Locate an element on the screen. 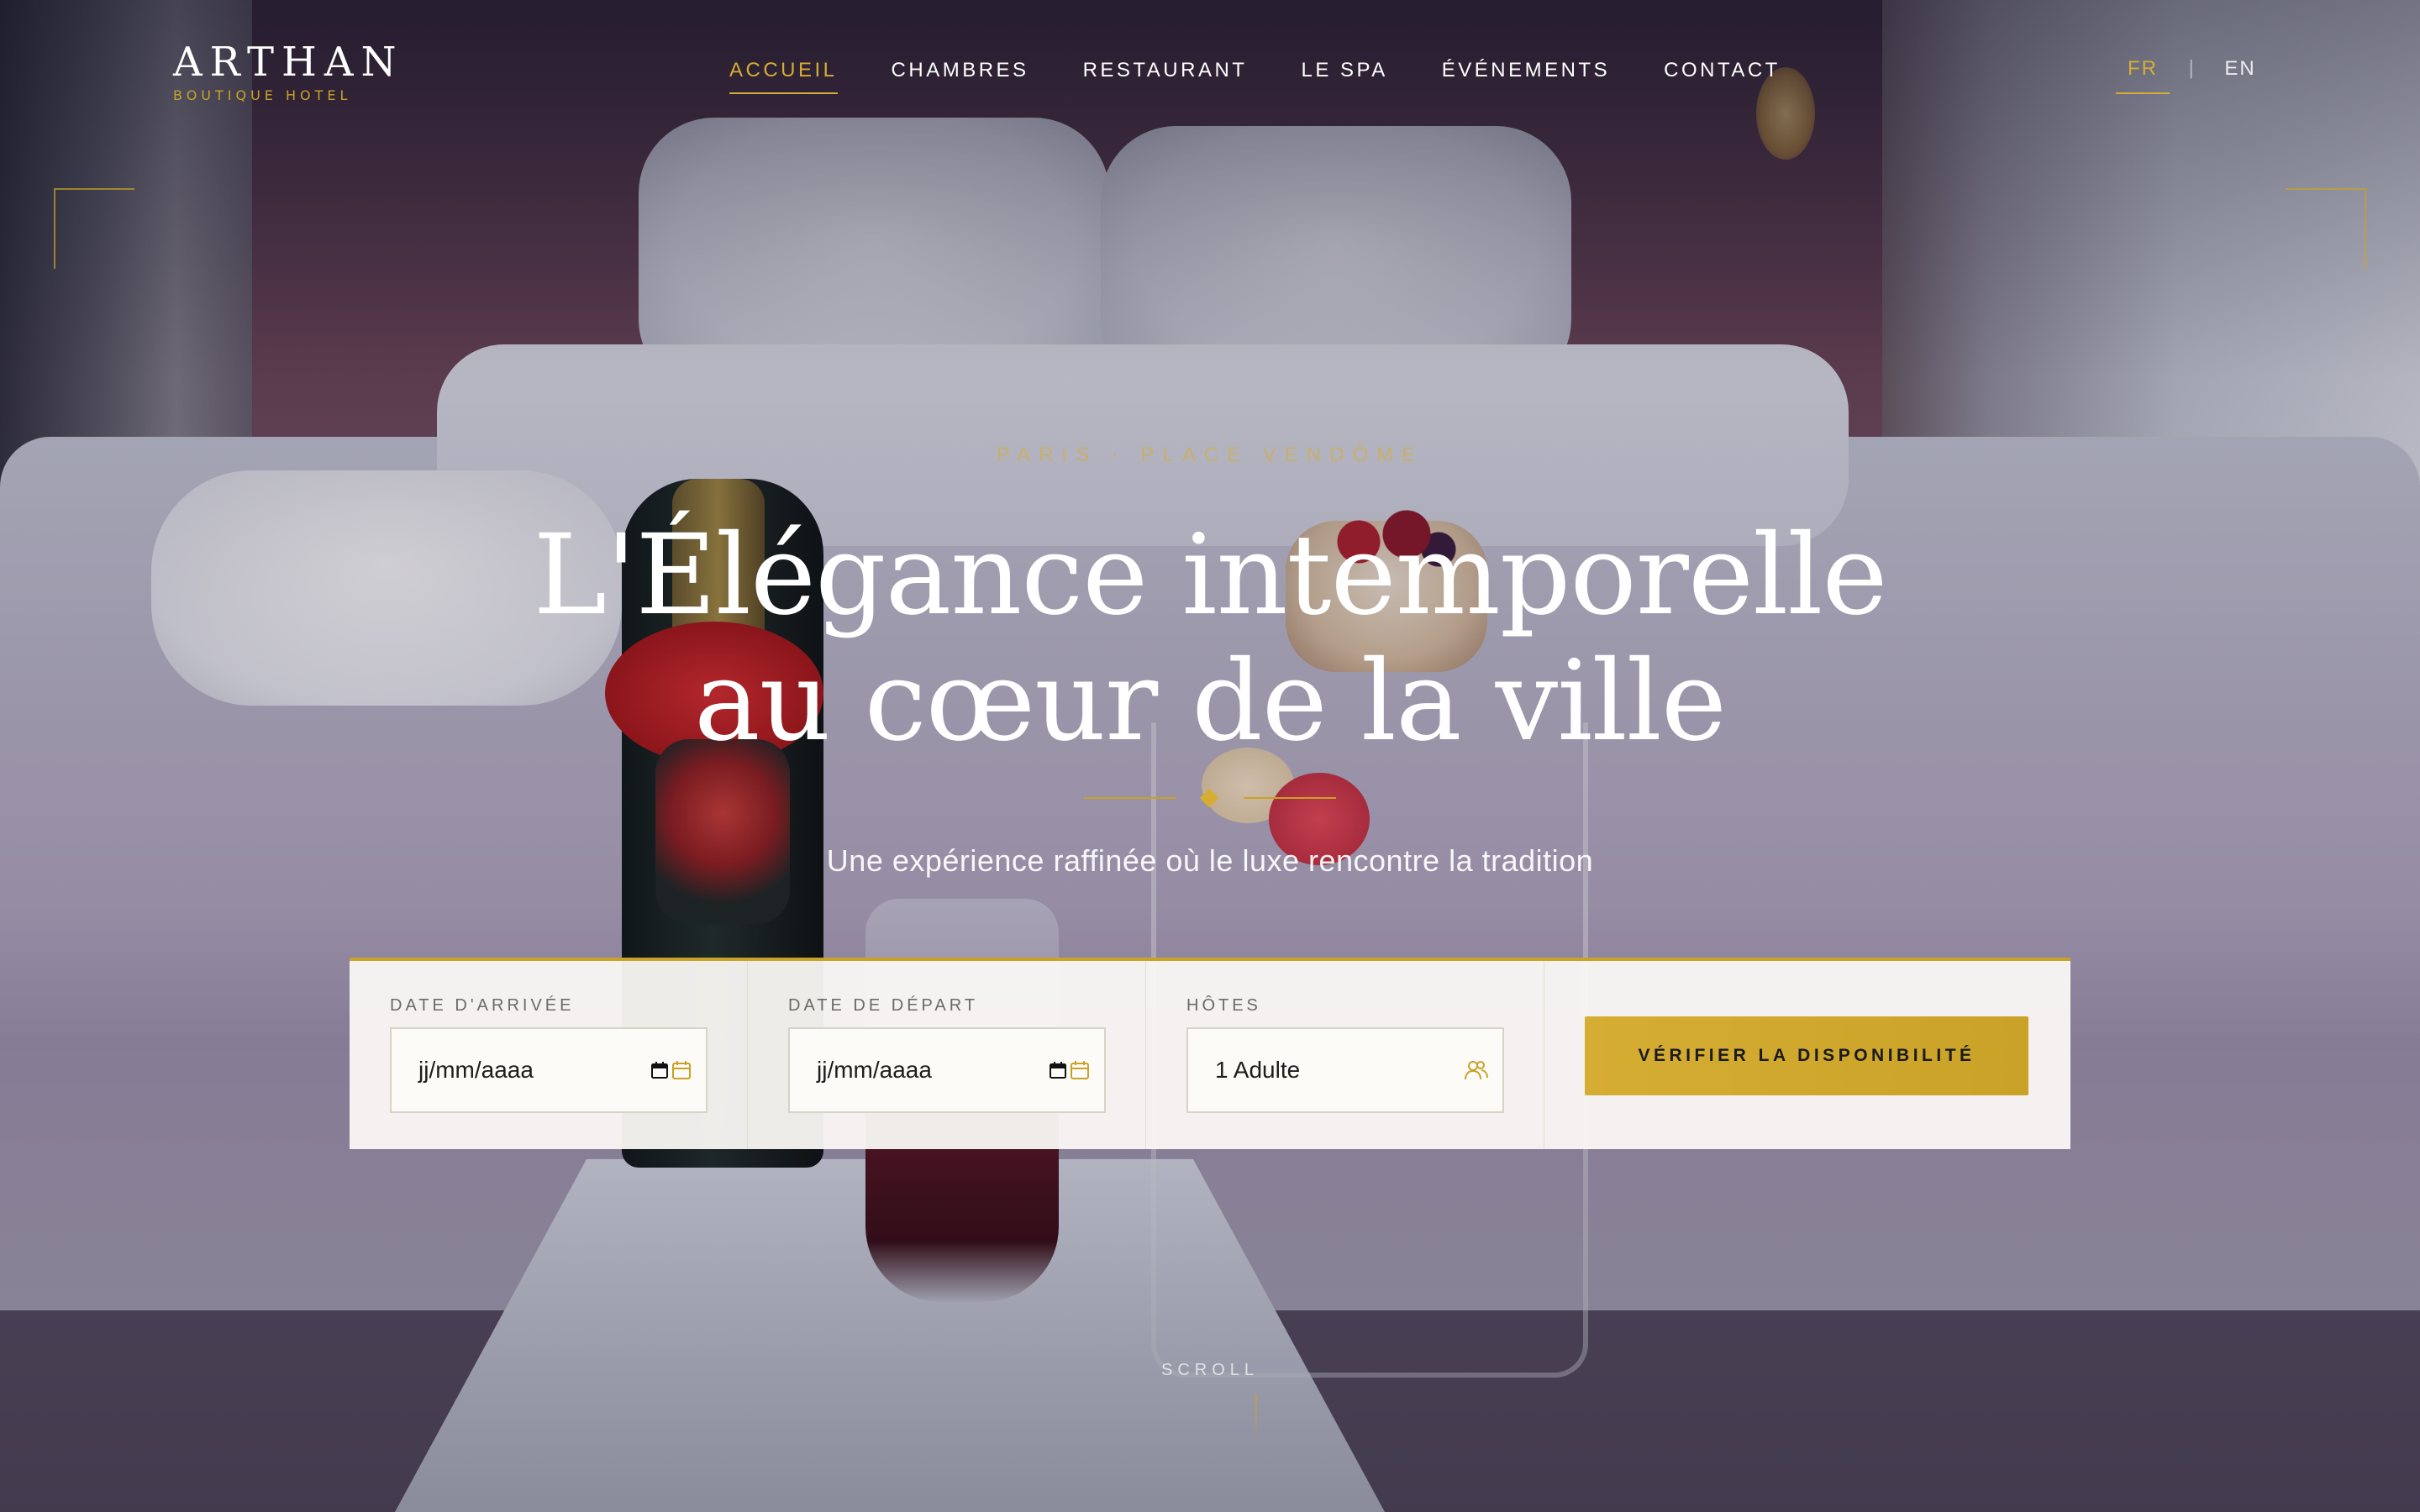 Image resolution: width=2420 pixels, height=1512 pixels. brand-logo: ARTHAN BOUTIQUE HOTEL is located at coordinates (288, 71).